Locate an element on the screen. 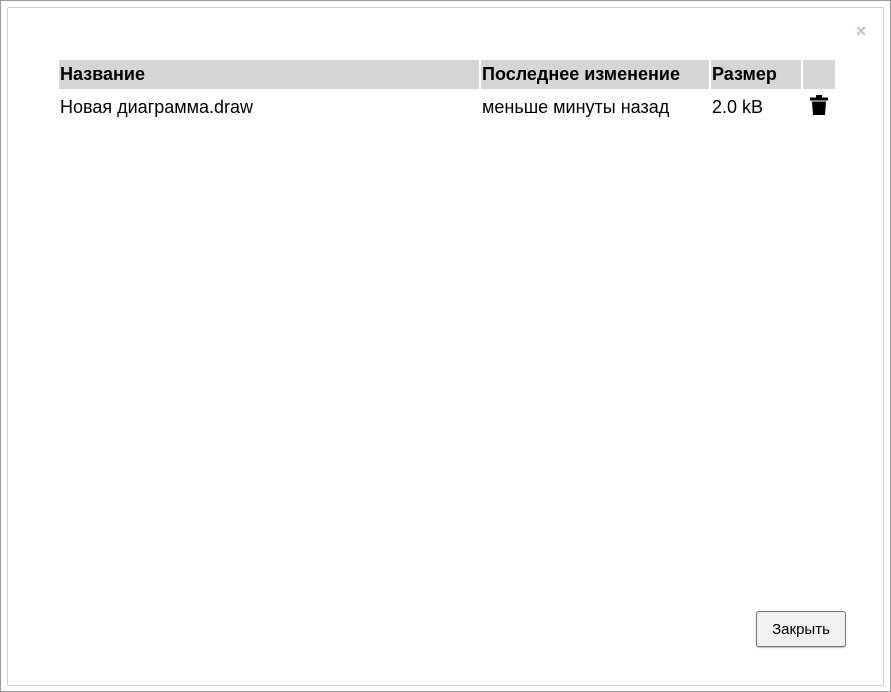 Image resolution: width=891 pixels, height=692 pixels. trash-icon is located at coordinates (819, 107).